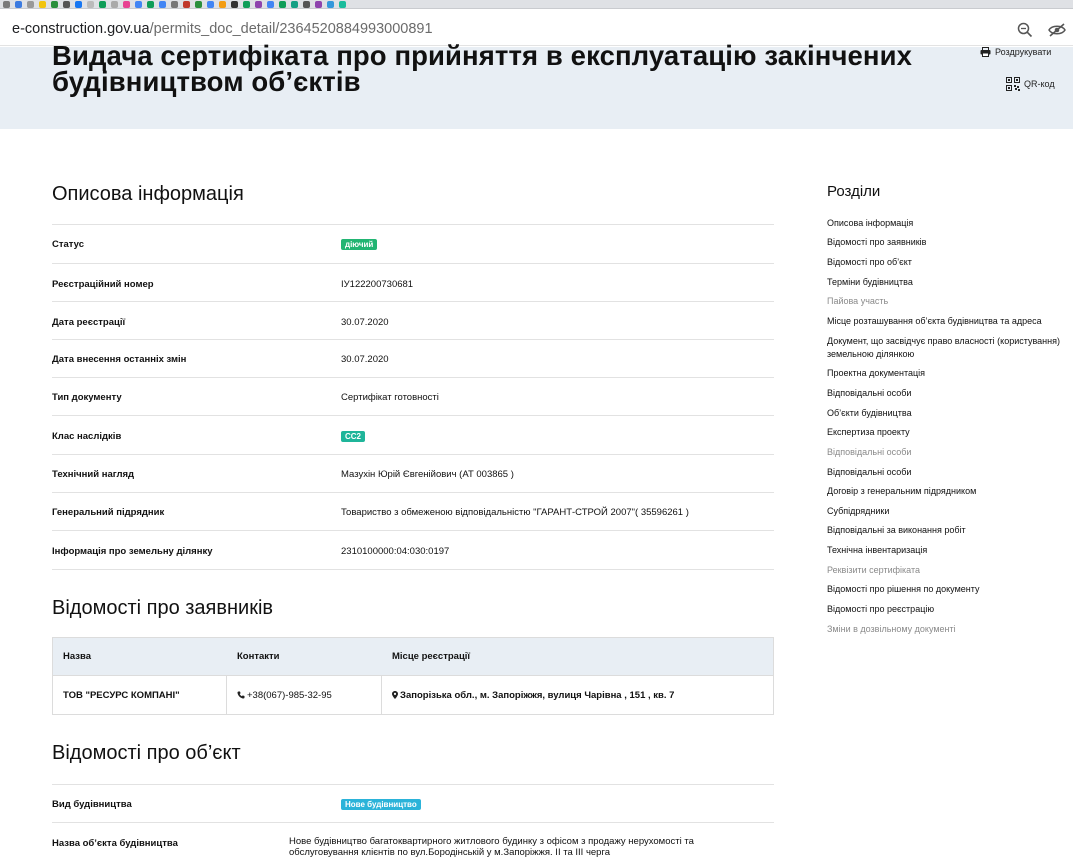 The height and width of the screenshot is (868, 1073). What do you see at coordinates (947, 570) in the screenshot?
I see `sidebar-item: Реквізити сертифіката` at bounding box center [947, 570].